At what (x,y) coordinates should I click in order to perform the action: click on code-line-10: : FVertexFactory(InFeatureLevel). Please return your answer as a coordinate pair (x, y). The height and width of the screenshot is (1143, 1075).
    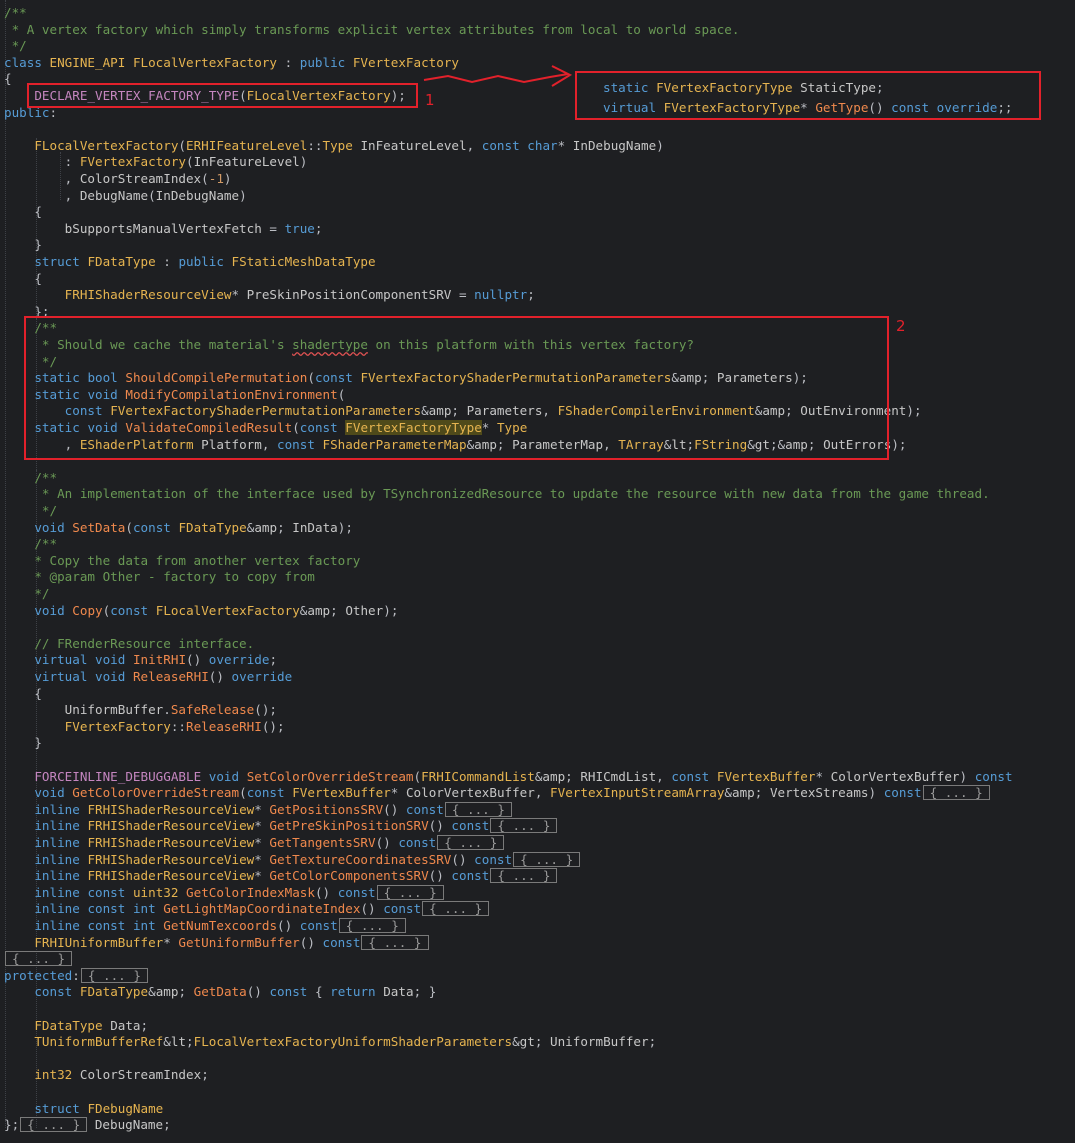
    Looking at the image, I should click on (156, 161).